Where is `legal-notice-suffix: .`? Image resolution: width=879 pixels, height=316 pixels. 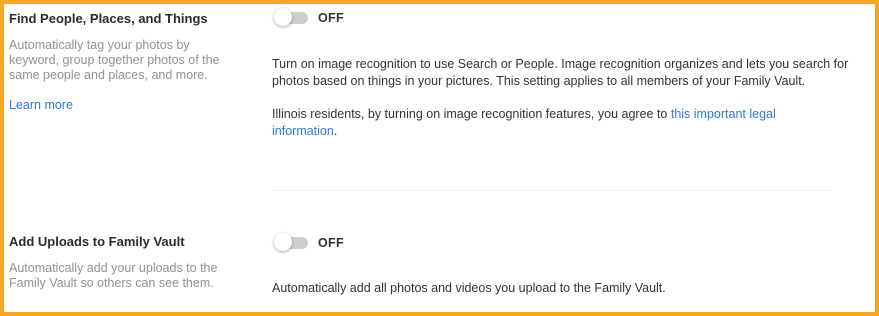
legal-notice-suffix: . is located at coordinates (335, 131).